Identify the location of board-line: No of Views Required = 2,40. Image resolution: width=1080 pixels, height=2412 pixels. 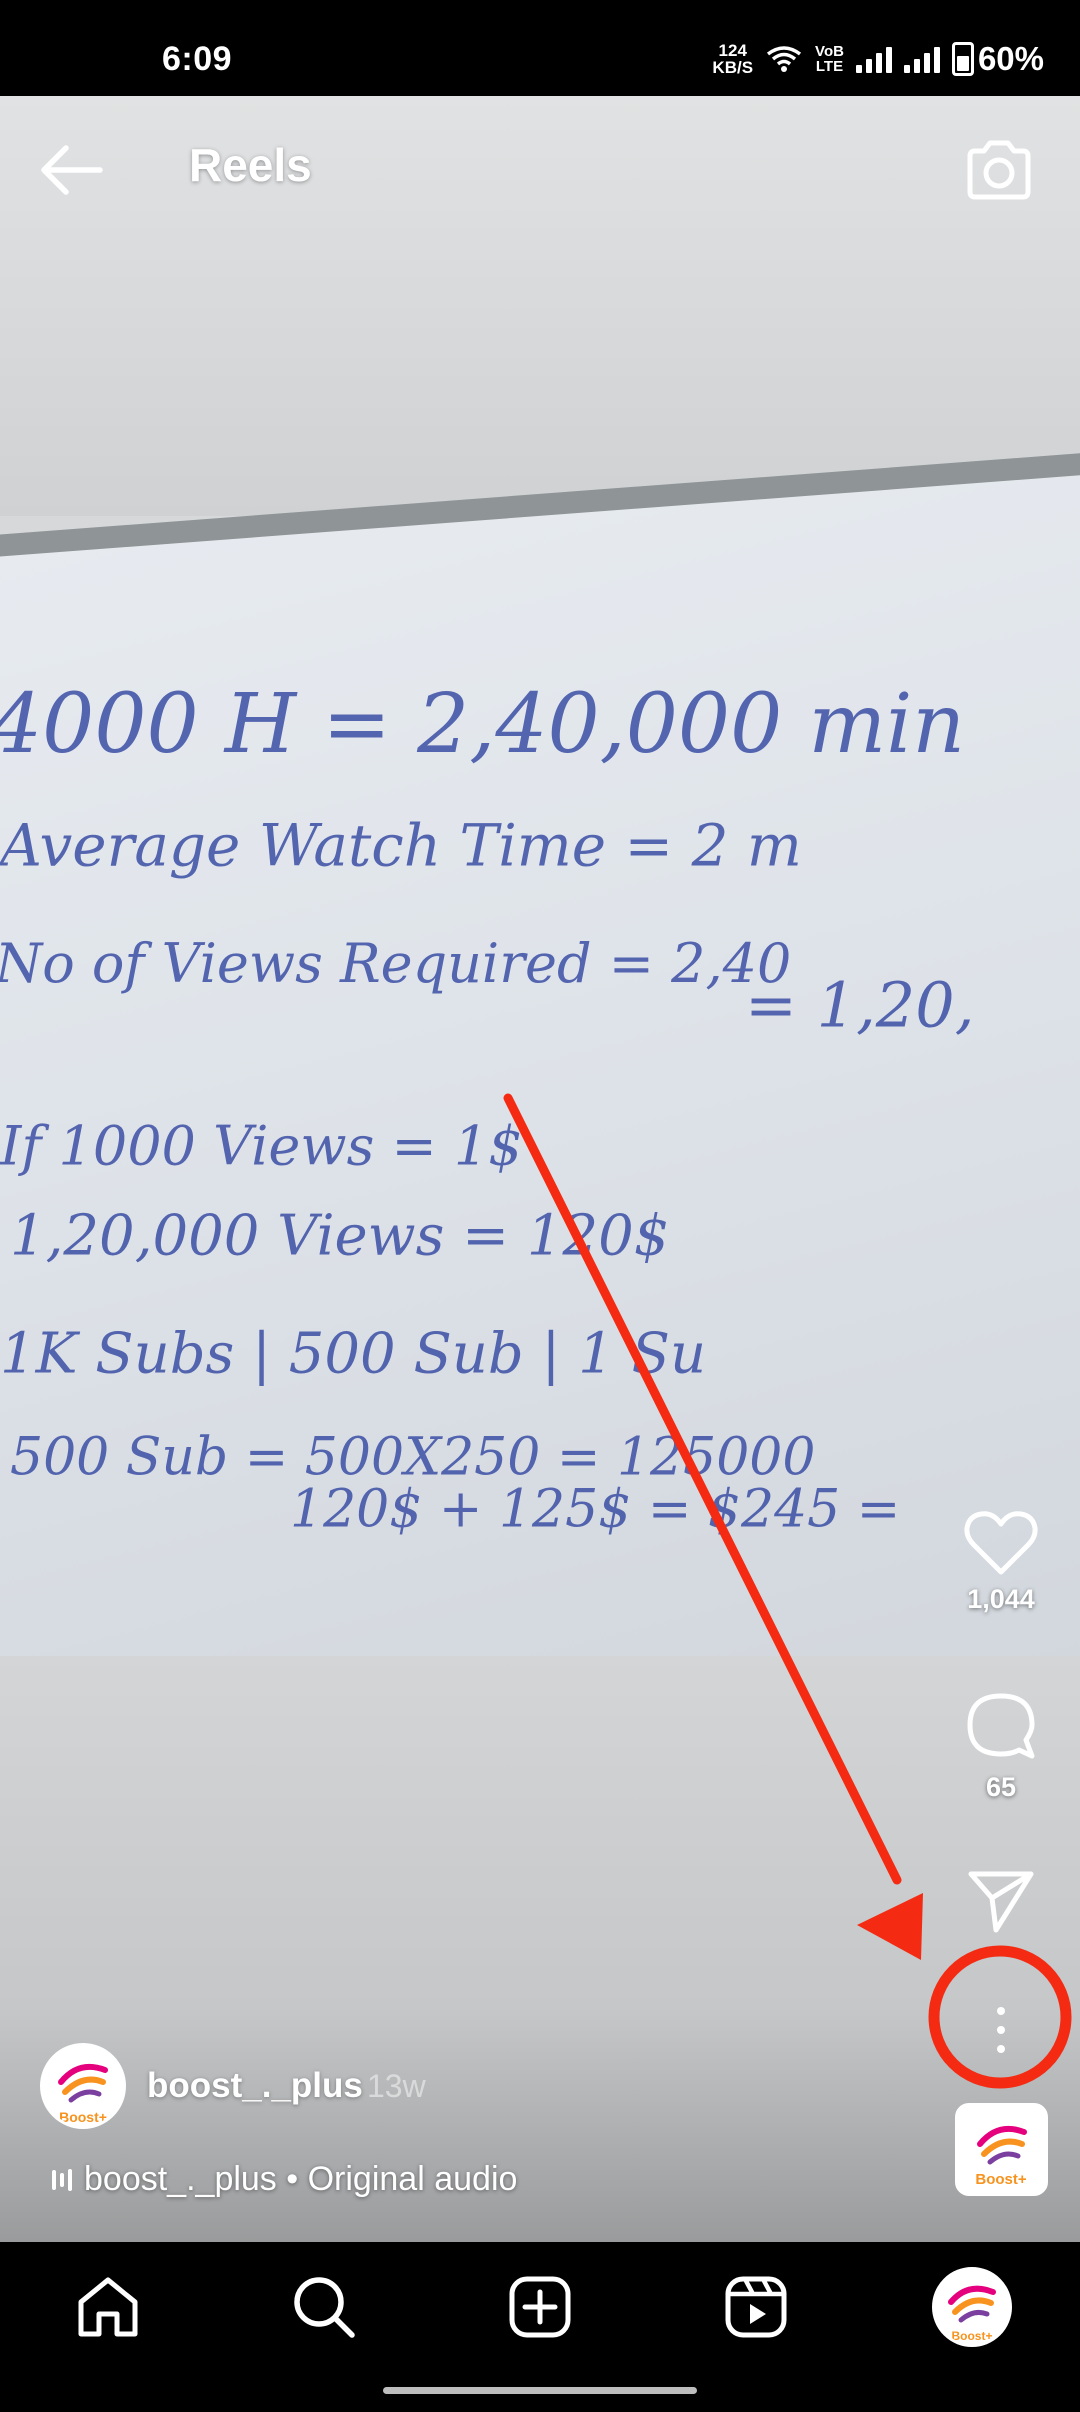
(396, 963).